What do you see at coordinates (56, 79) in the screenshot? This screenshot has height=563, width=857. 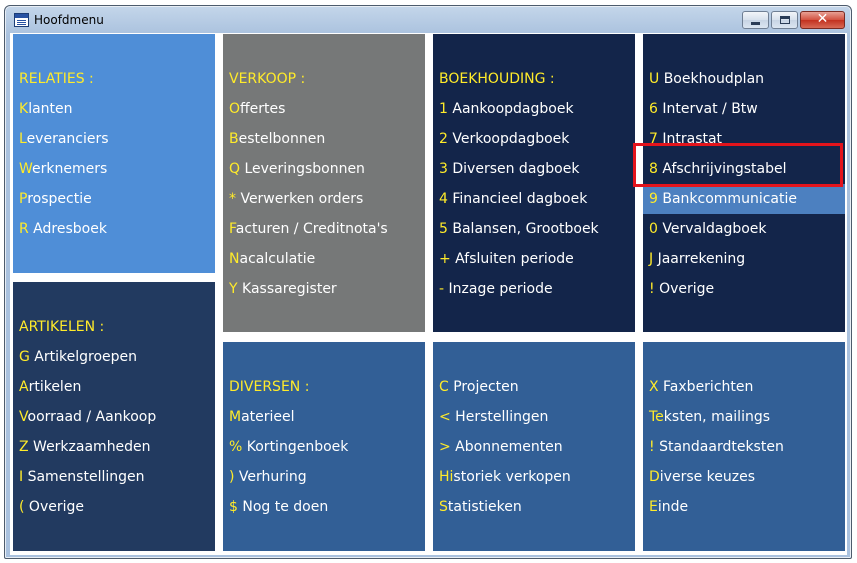 I see `panel-heading-relaties: RELATIES :` at bounding box center [56, 79].